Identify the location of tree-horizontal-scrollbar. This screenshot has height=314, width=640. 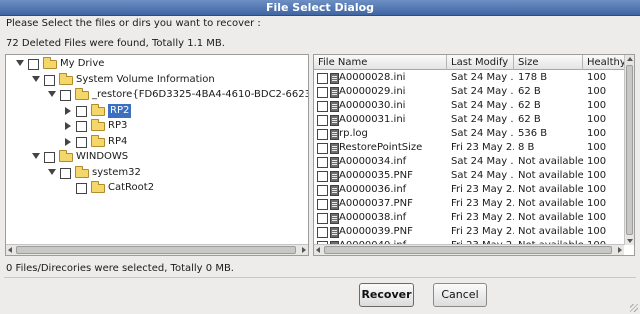
(157, 249).